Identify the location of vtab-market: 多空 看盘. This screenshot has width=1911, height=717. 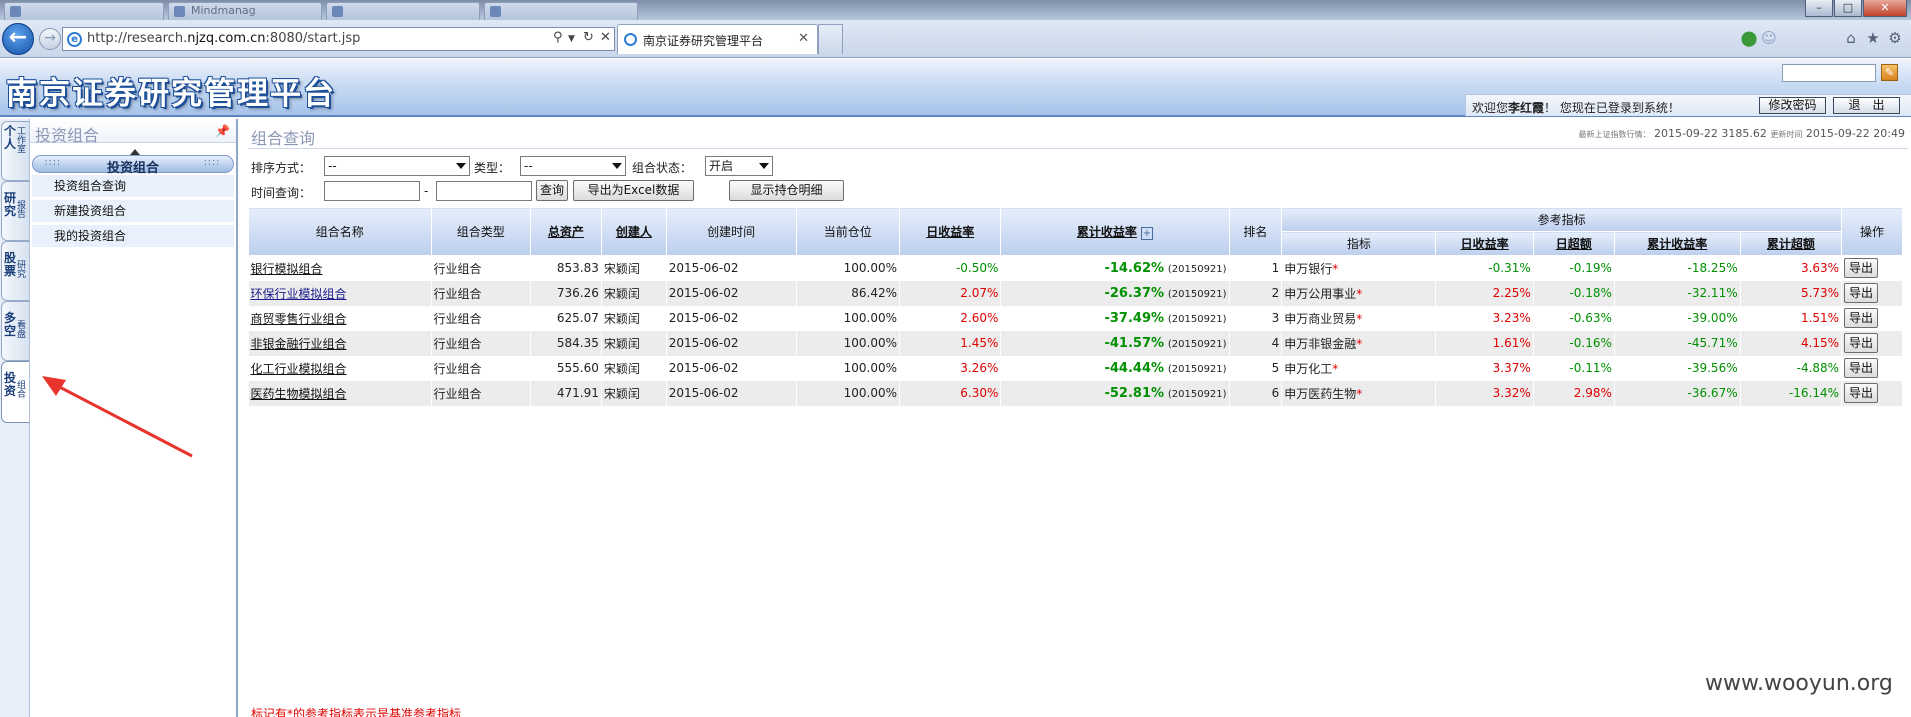
(15, 331).